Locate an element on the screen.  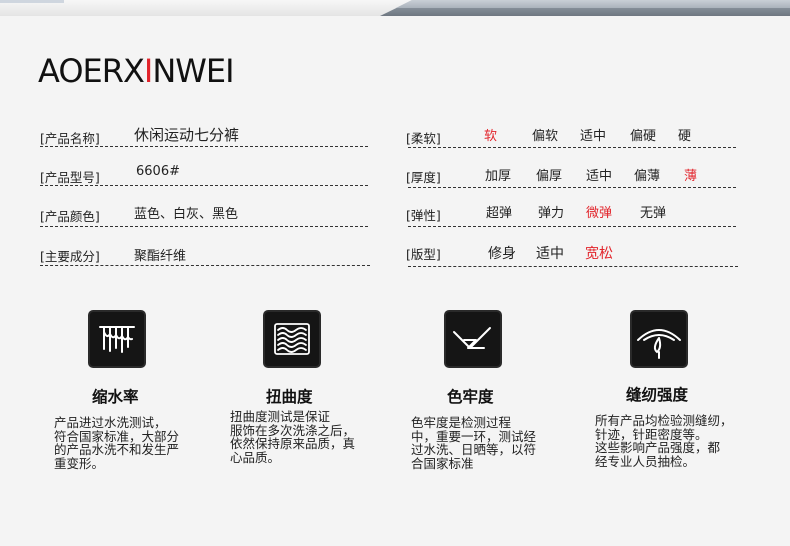
option: 弹力 is located at coordinates (551, 213).